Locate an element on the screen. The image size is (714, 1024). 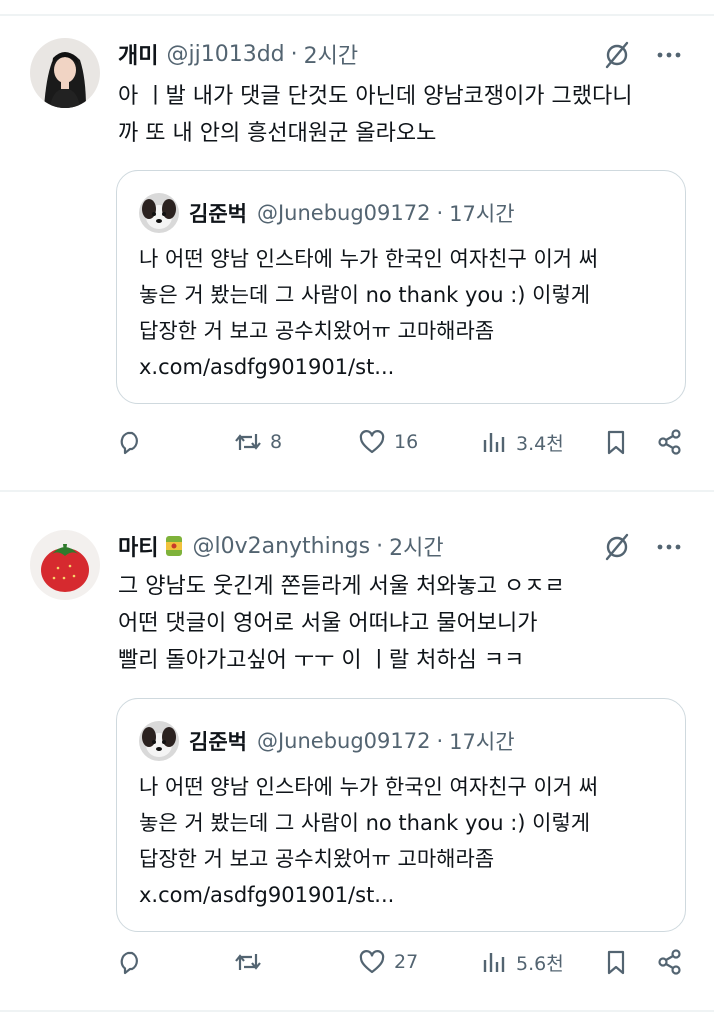
repost-button: 8 is located at coordinates (258, 442).